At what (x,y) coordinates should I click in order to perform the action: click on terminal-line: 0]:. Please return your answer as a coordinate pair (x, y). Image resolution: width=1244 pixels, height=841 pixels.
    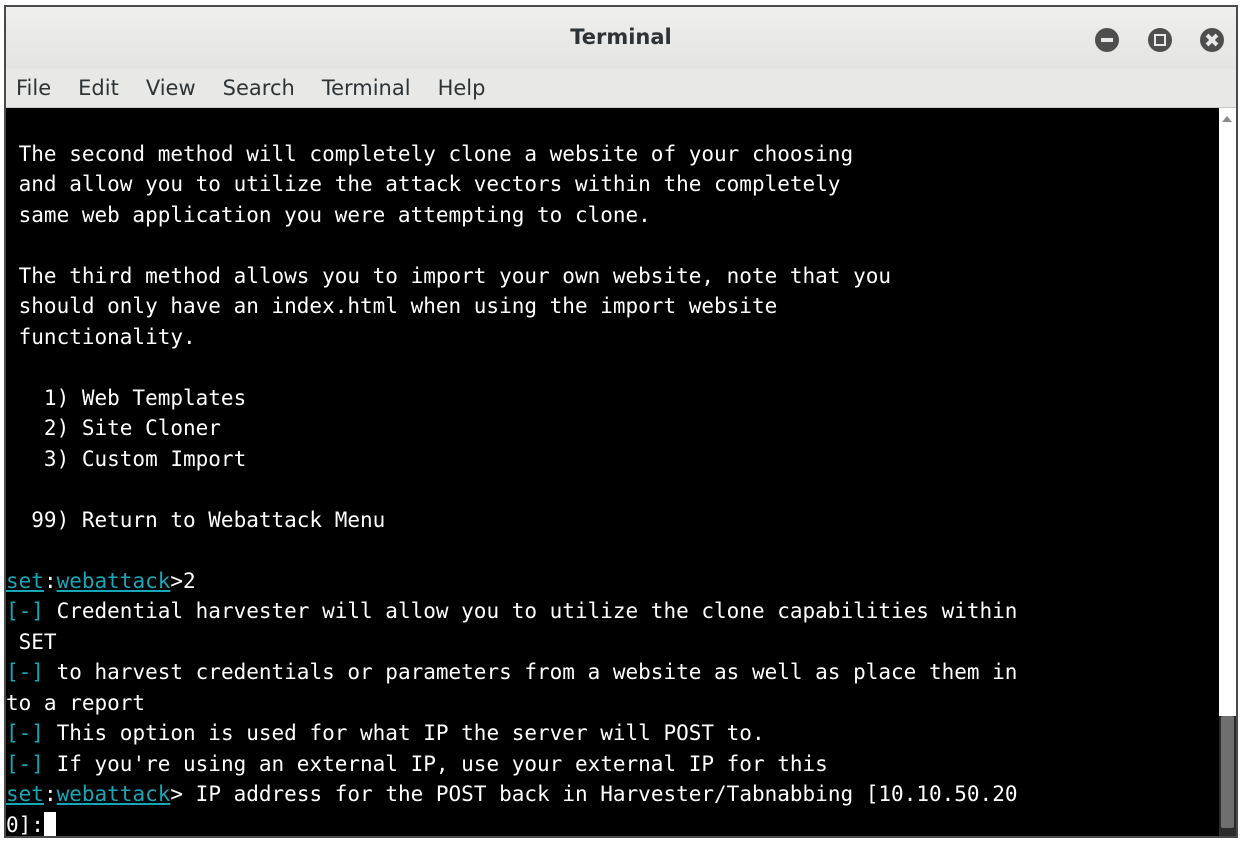
    Looking at the image, I should click on (612, 823).